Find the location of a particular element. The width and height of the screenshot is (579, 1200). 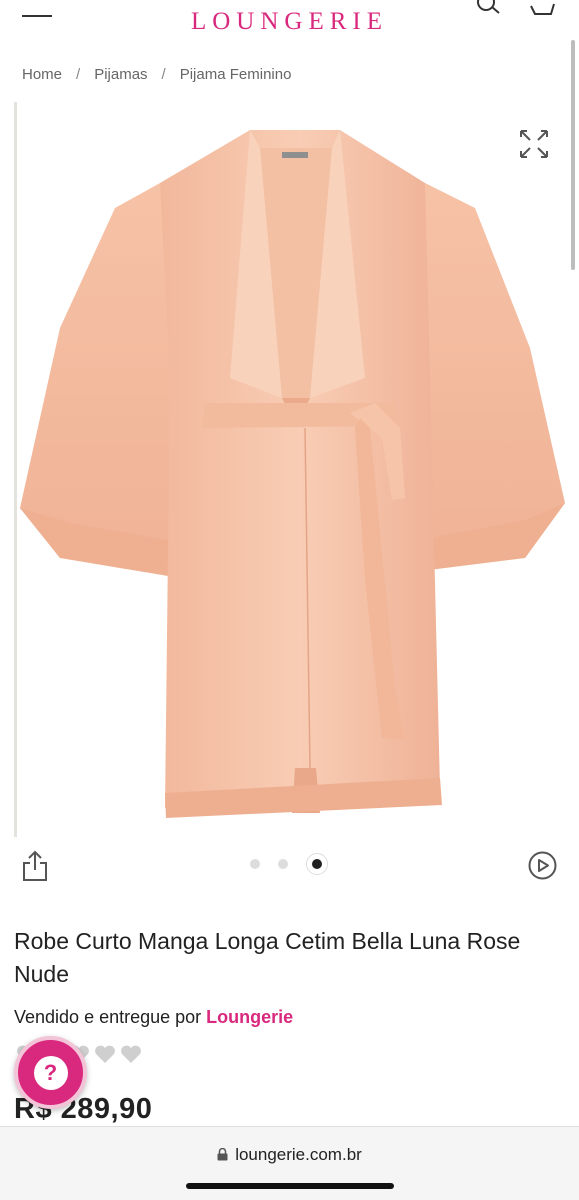

gallery-dot-3-active is located at coordinates (317, 864).